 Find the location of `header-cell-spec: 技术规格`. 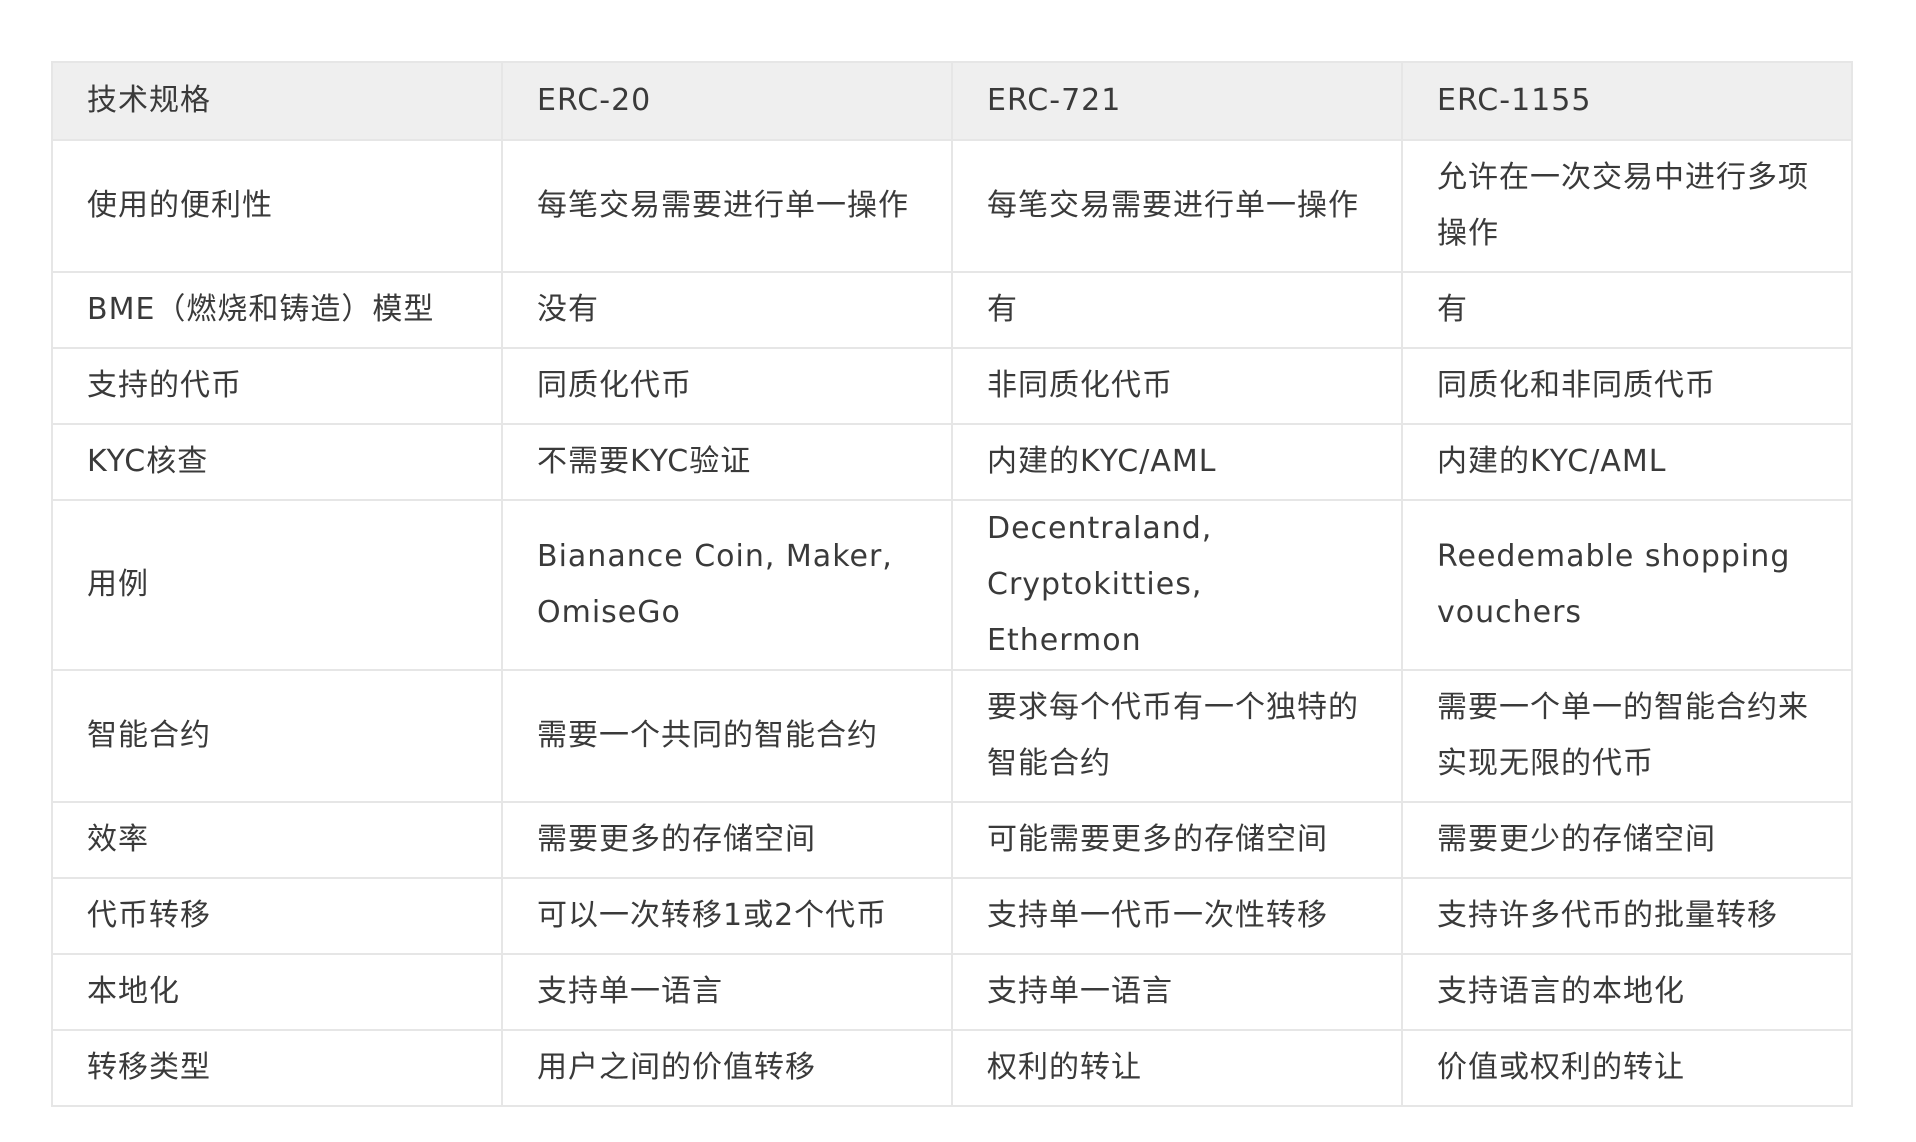

header-cell-spec: 技术规格 is located at coordinates (277, 101).